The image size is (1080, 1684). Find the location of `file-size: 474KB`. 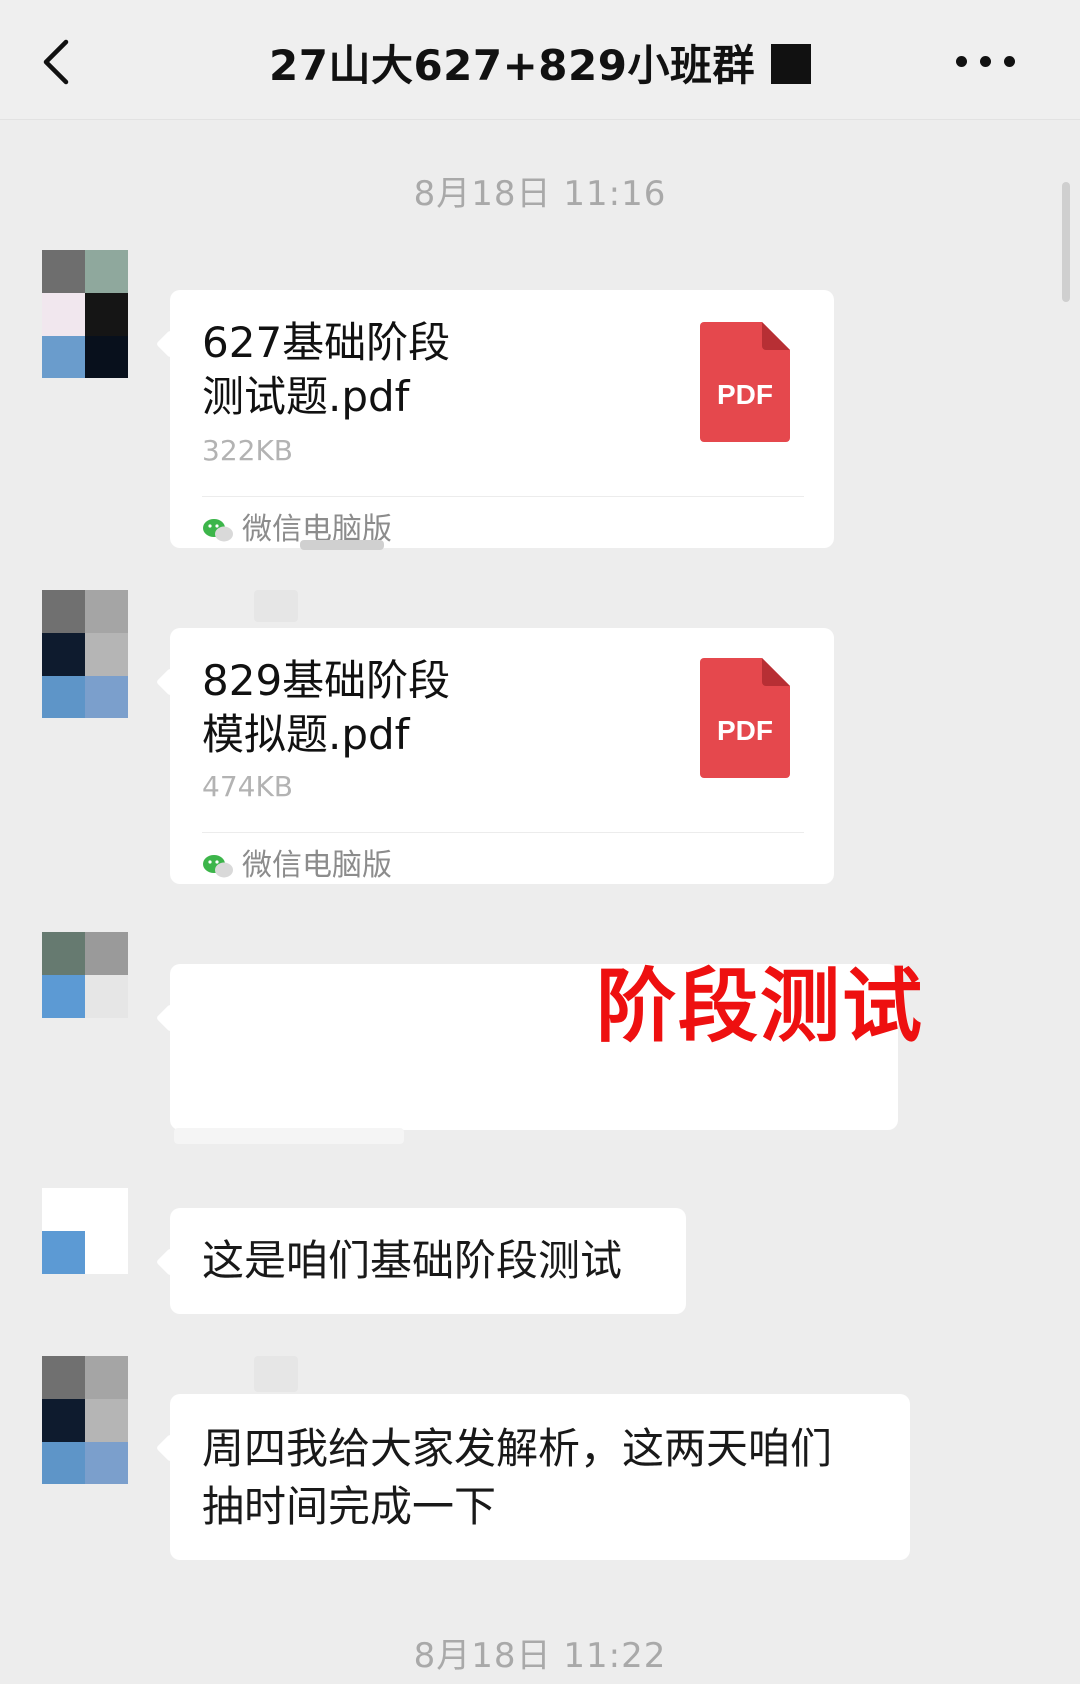

file-size: 474KB is located at coordinates (248, 786).